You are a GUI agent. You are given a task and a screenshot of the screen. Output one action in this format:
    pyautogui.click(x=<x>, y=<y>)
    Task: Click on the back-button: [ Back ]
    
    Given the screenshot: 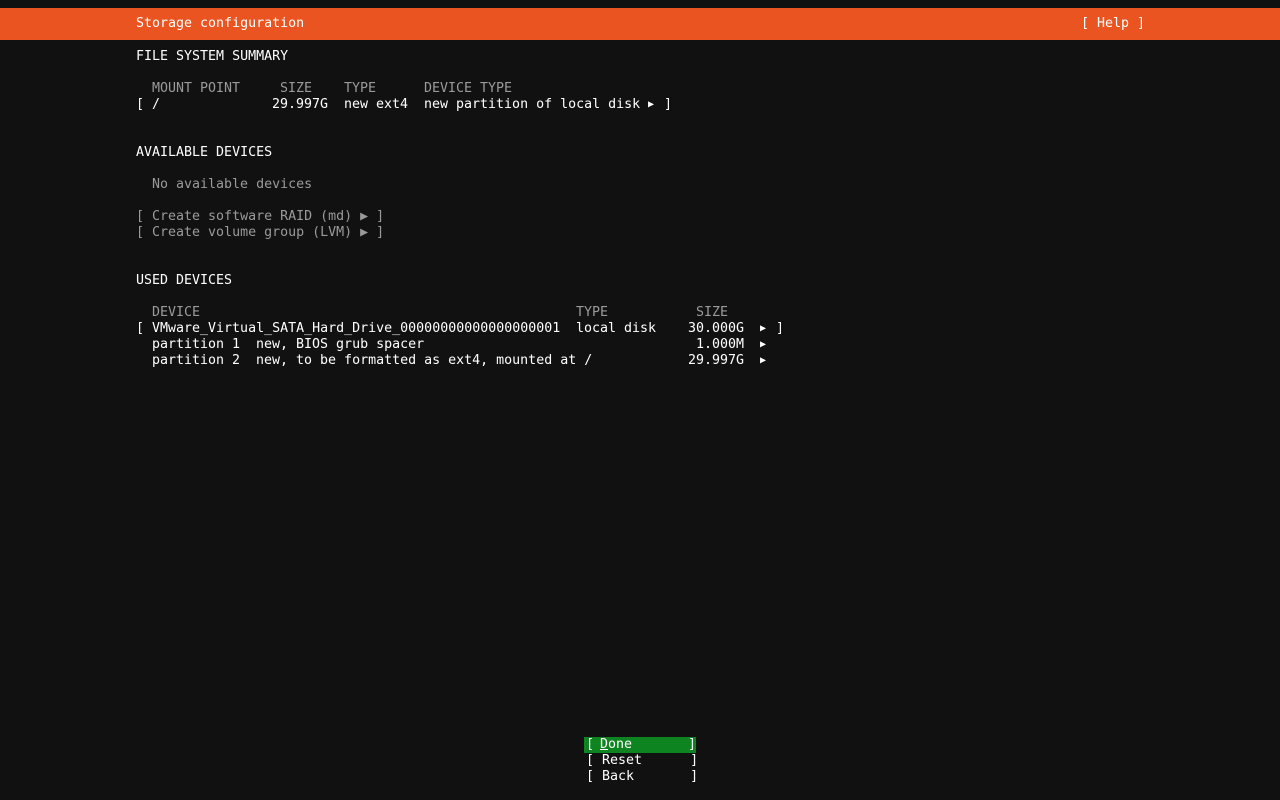 What is the action you would take?
    pyautogui.click(x=642, y=777)
    